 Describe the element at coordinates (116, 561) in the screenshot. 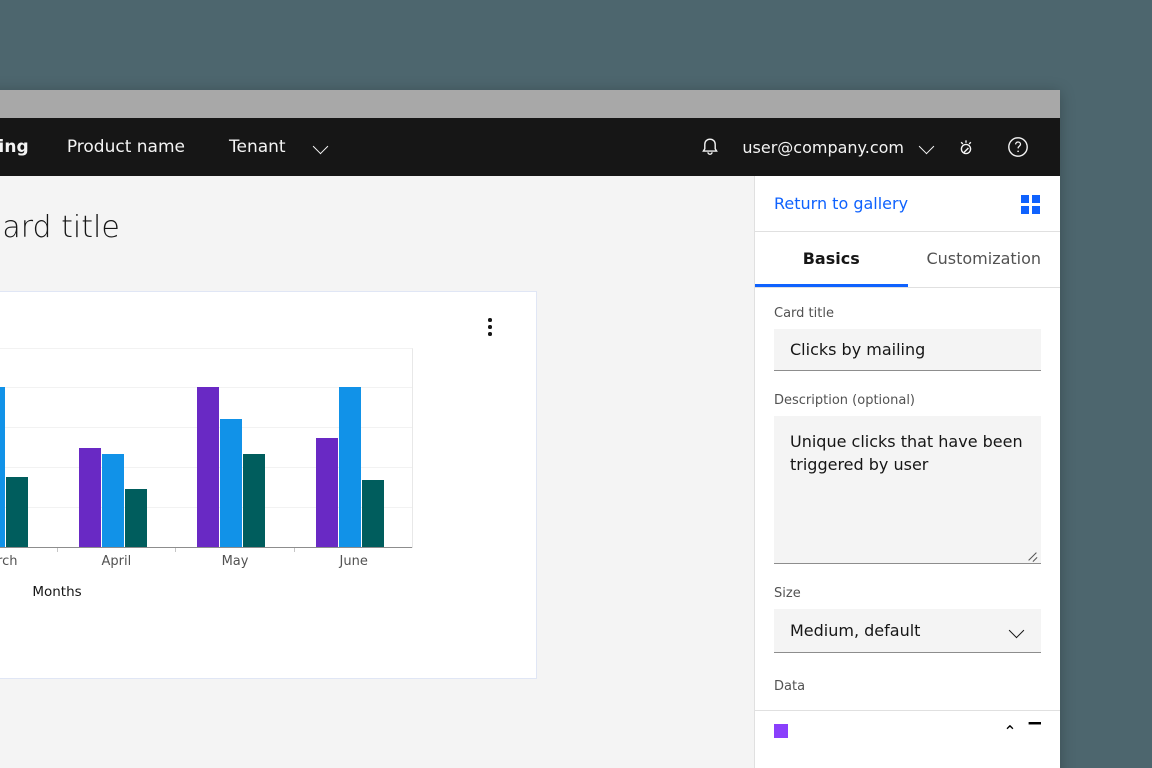

I see `chart-x-tick-label: April` at that location.